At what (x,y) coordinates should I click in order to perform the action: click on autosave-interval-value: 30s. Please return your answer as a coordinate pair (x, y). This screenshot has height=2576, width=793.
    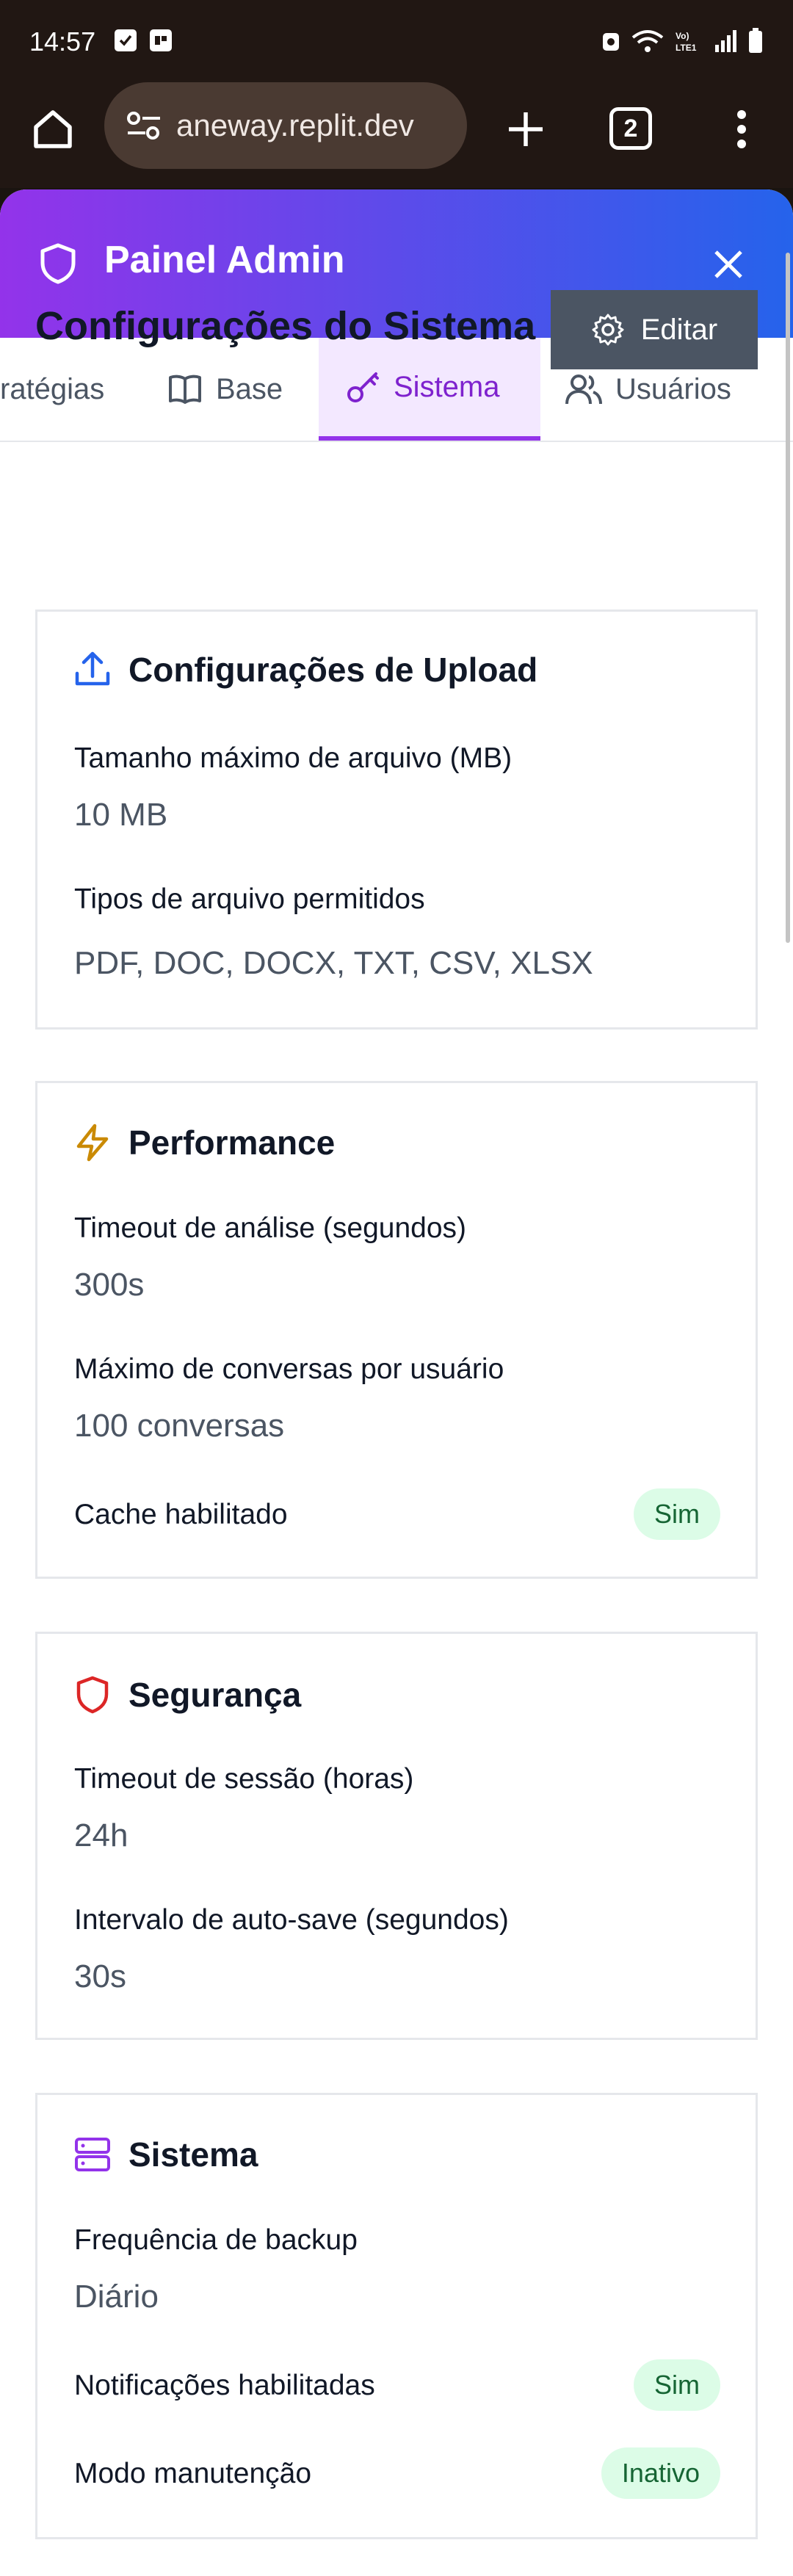
    Looking at the image, I should click on (100, 1976).